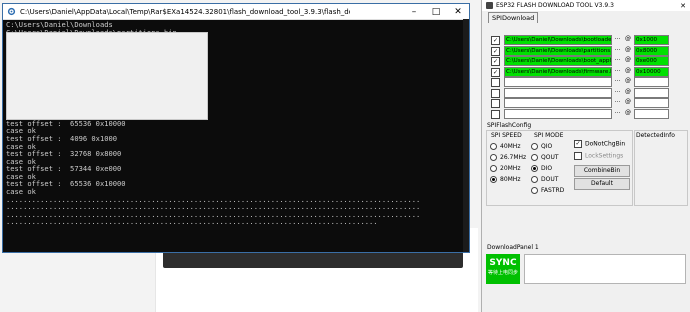 This screenshot has width=690, height=312. Describe the element at coordinates (586, 5) in the screenshot. I see `flash-title-bar: ESP32 FLASH DOWNLOAD TOOL V3.9.3 ✕` at that location.